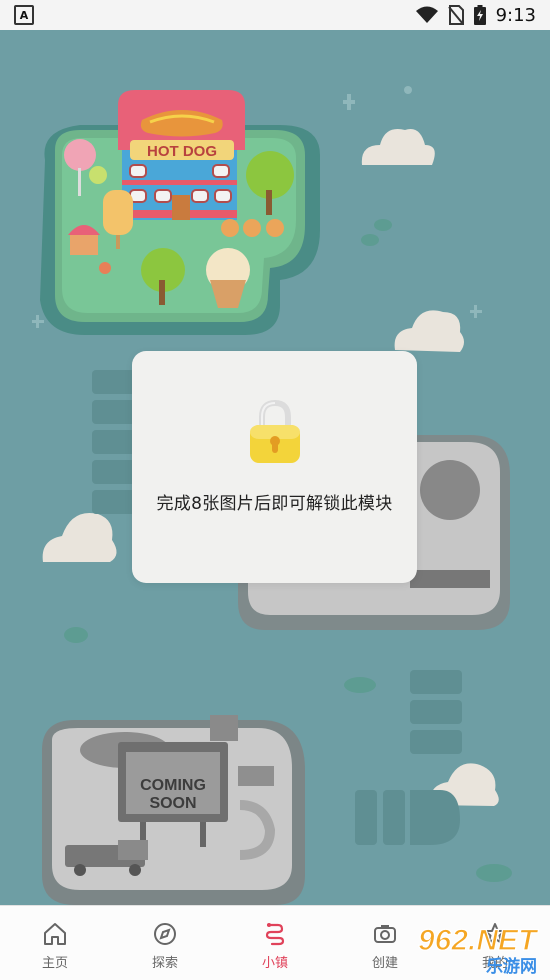 Image resolution: width=550 pixels, height=980 pixels. I want to click on tab-town: 小镇, so click(275, 943).